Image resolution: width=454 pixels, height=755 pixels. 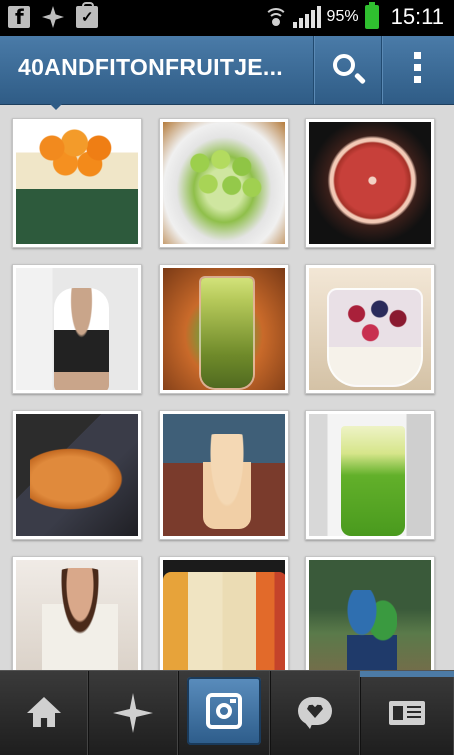 I want to click on search-button, so click(x=347, y=70).